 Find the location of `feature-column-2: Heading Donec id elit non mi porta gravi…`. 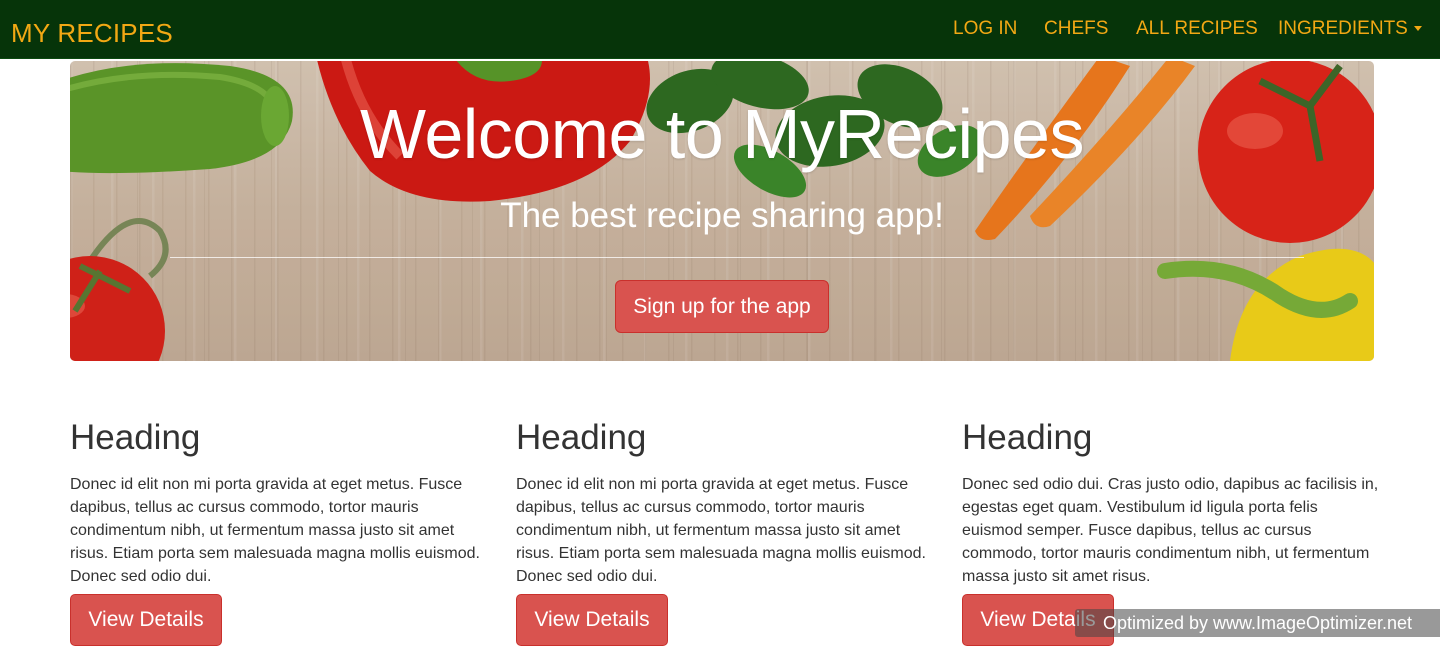

feature-column-2: Heading Donec id elit non mi porta gravi… is located at coordinates (726, 531).